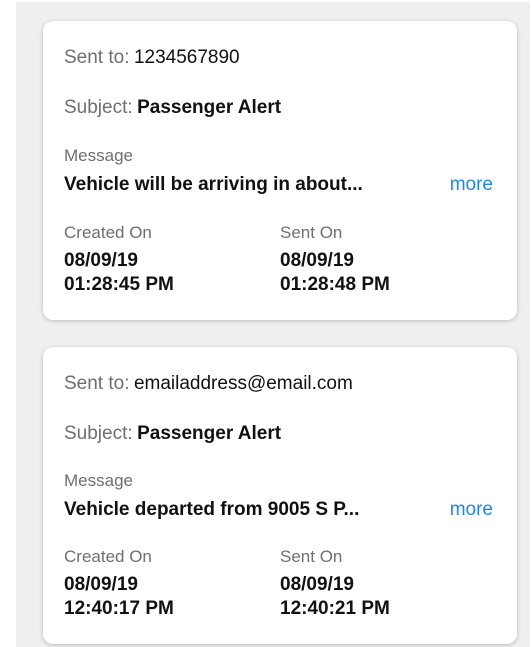  Describe the element at coordinates (186, 57) in the screenshot. I see `sent-to-value: 1234567890` at that location.